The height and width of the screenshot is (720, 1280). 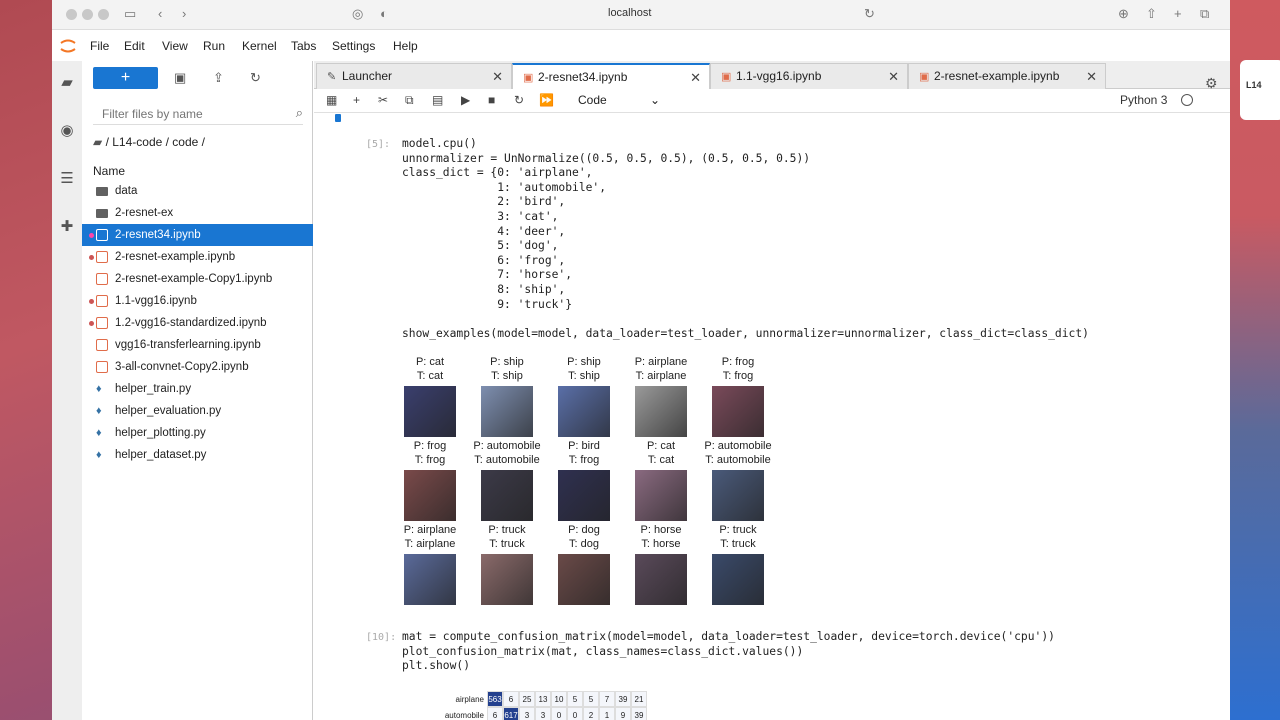 I want to click on new-folder-icon: ▣, so click(x=180, y=78).